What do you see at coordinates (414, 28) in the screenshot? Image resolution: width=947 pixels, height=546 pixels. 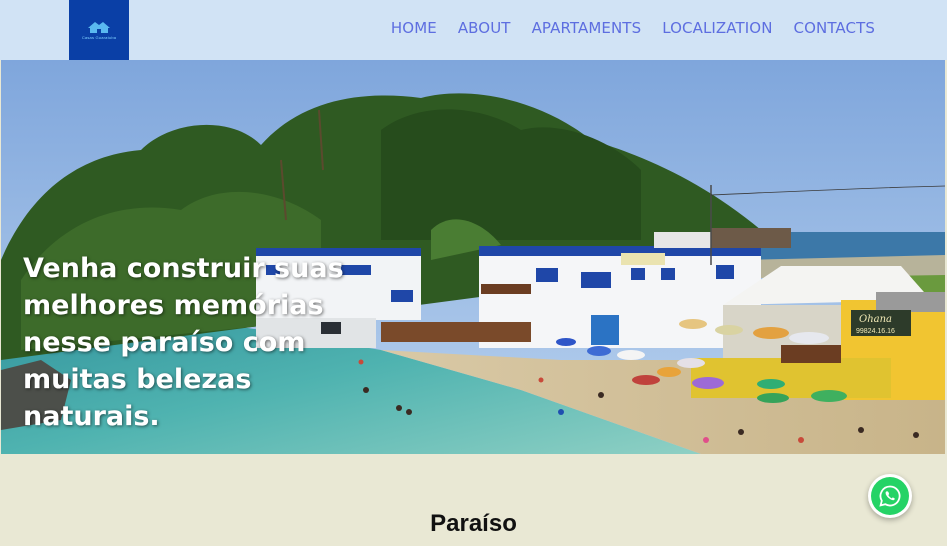 I see `nav-home: HOME` at bounding box center [414, 28].